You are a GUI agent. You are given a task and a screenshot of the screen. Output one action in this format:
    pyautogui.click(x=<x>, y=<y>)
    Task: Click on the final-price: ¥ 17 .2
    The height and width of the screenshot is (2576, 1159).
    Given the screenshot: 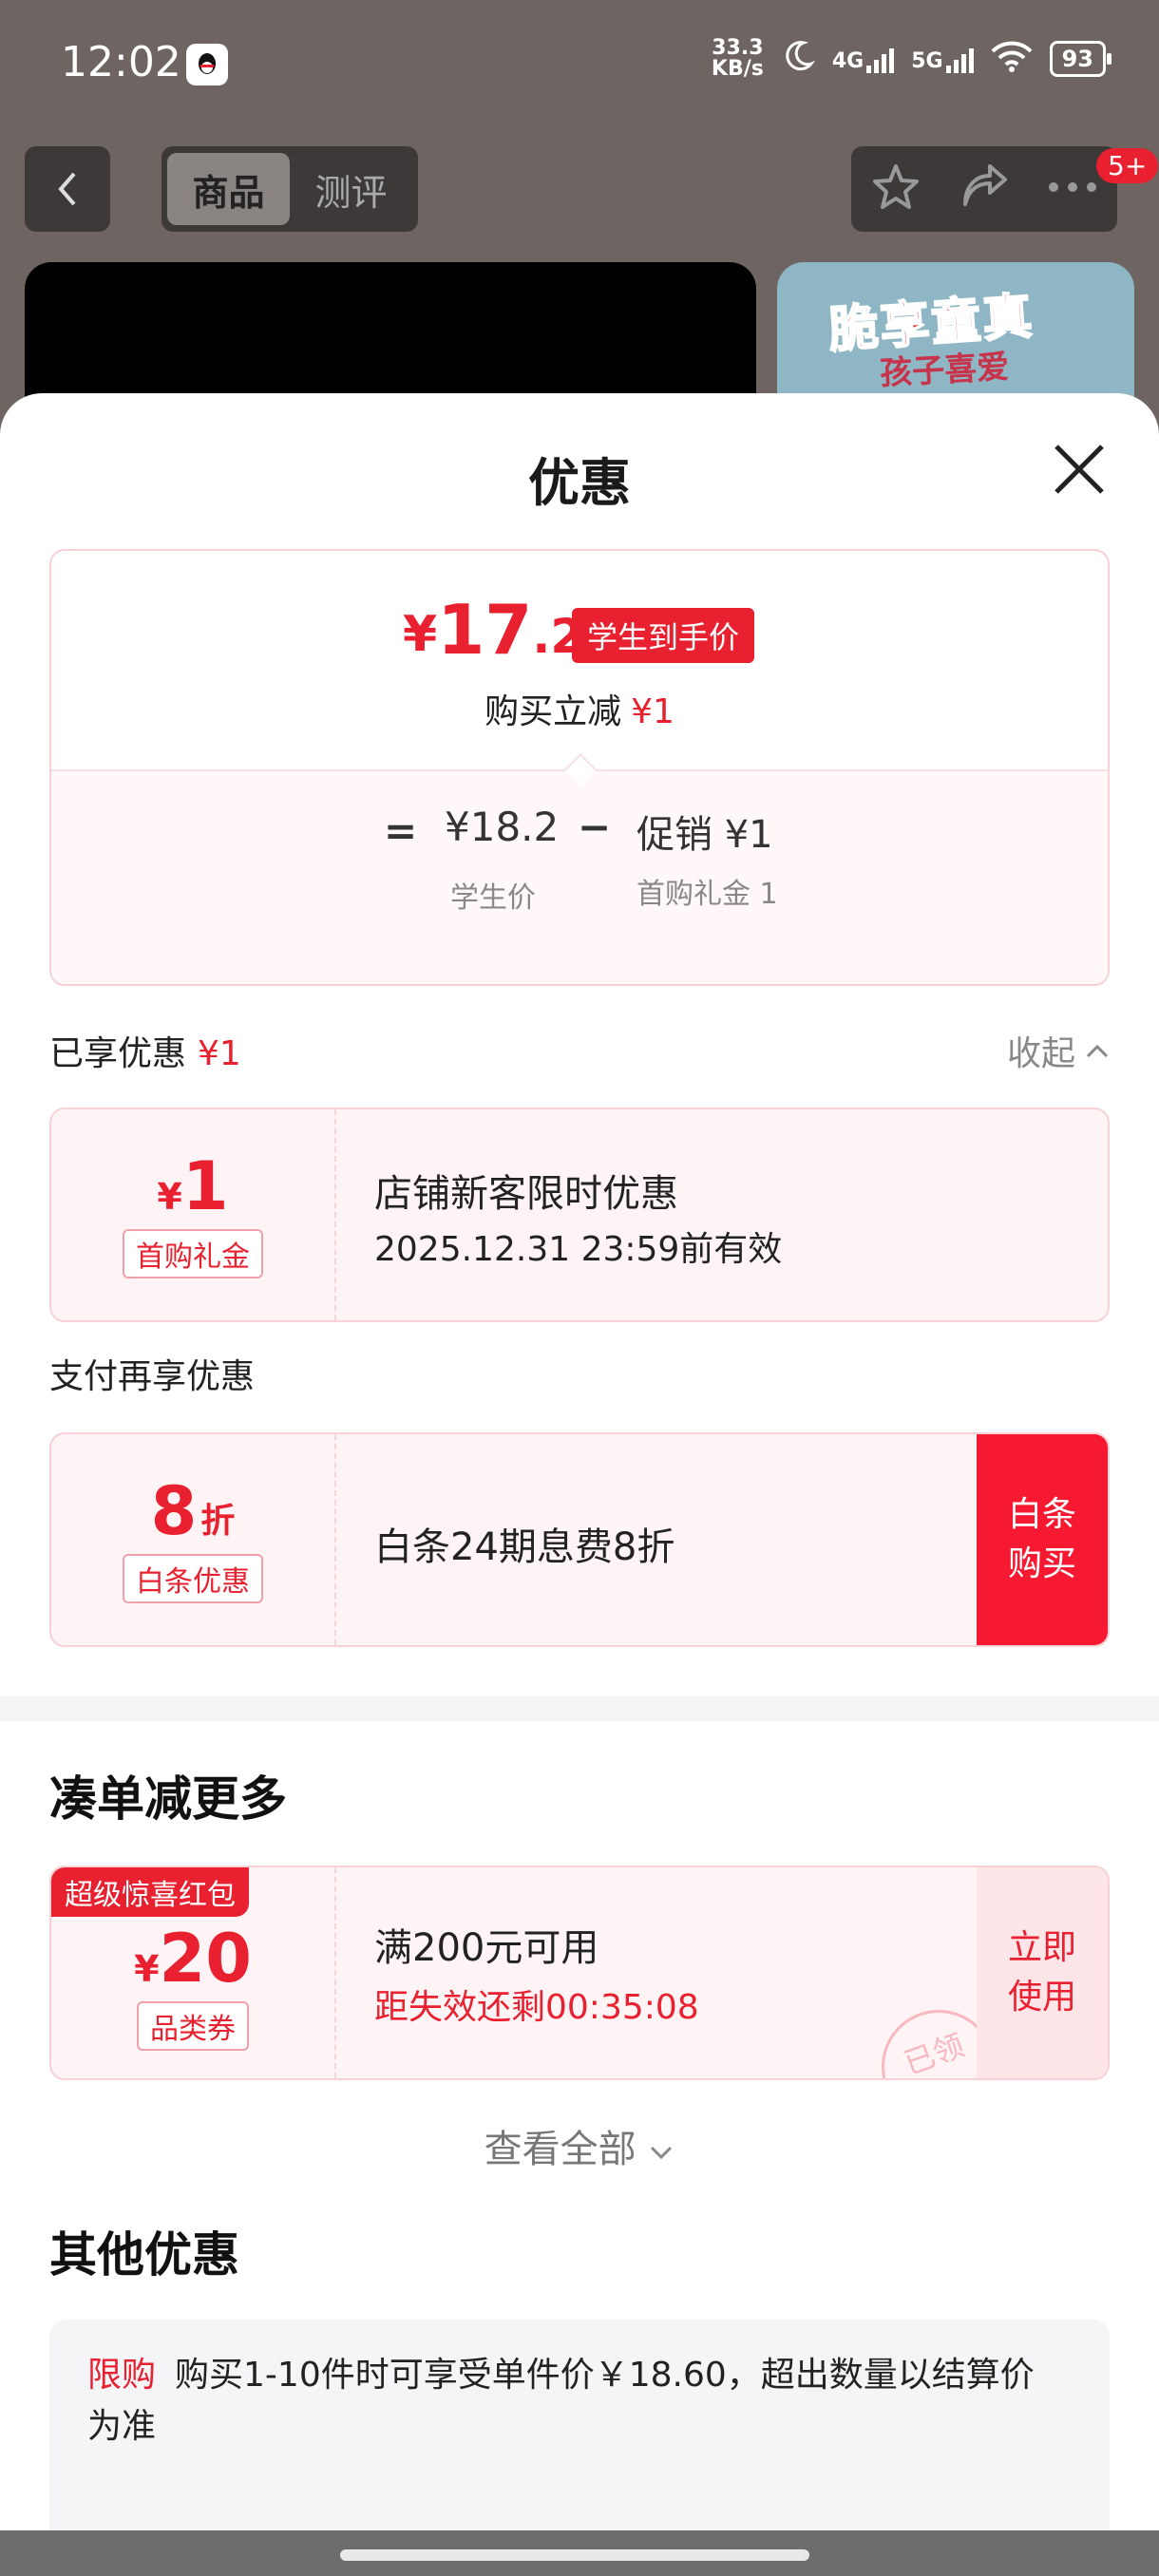 What is the action you would take?
    pyautogui.click(x=493, y=630)
    